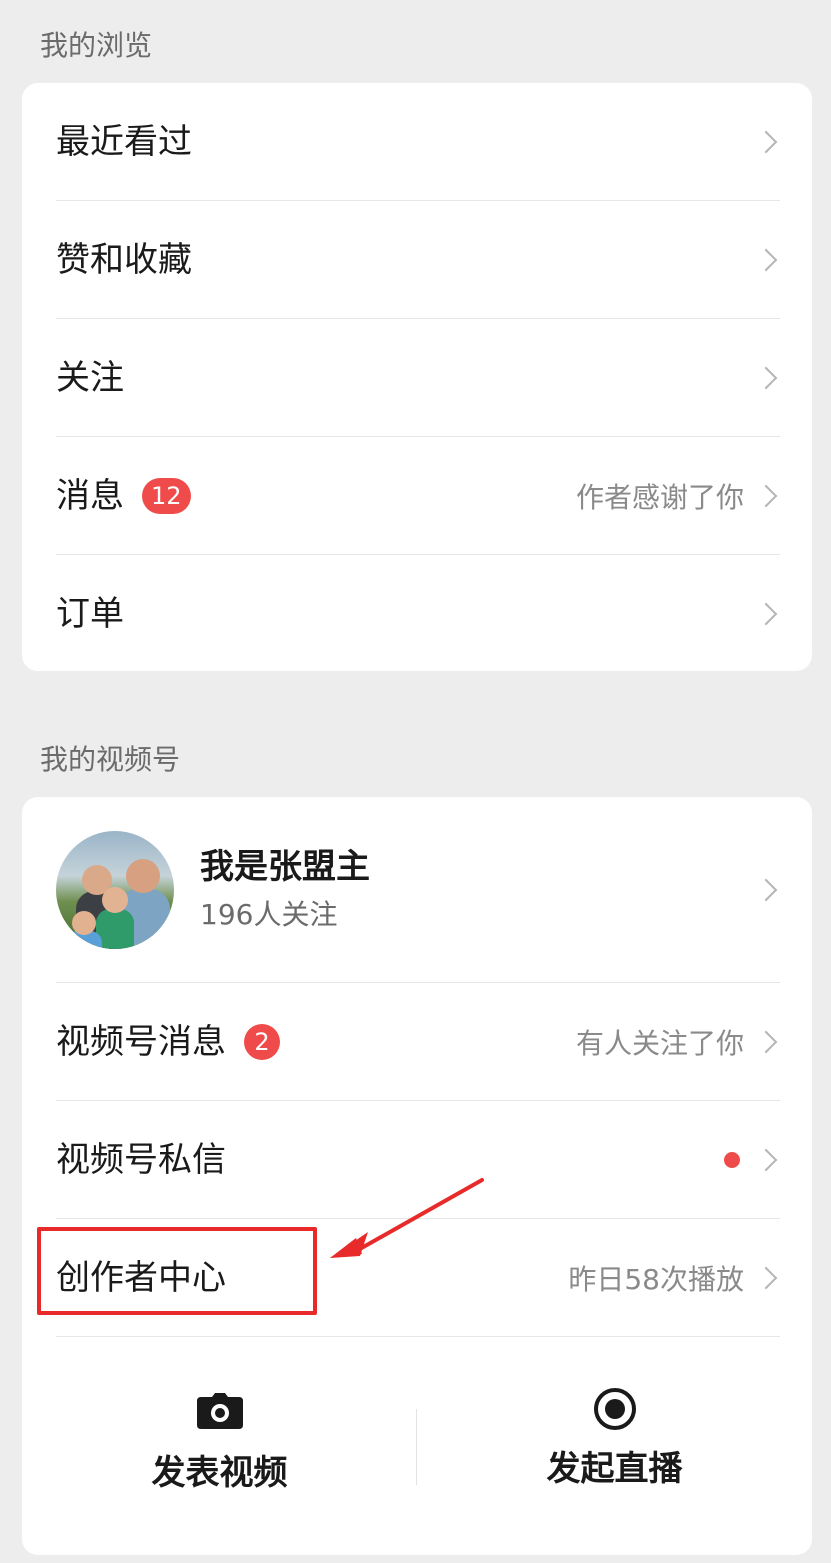 The height and width of the screenshot is (1563, 831). I want to click on row-label: 订单, so click(90, 614).